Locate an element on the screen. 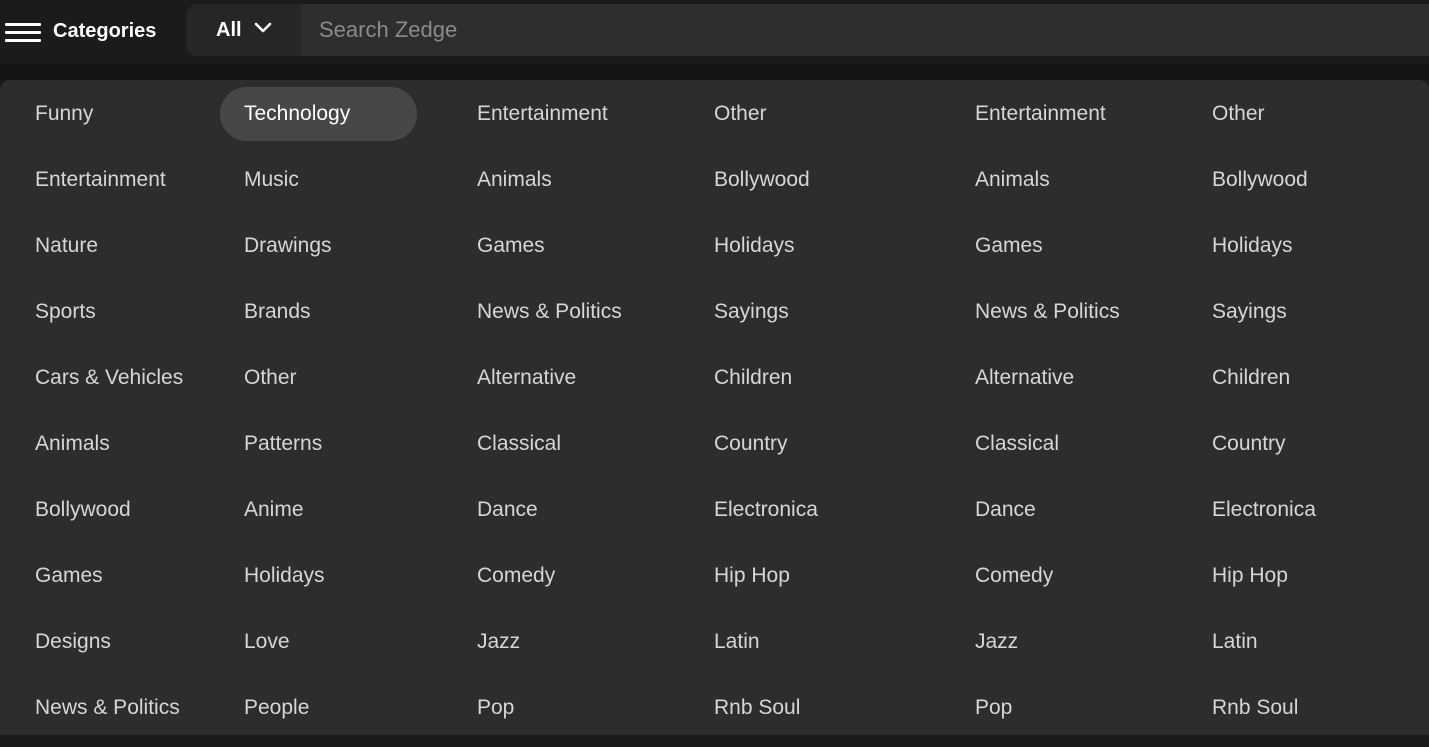 This screenshot has height=747, width=1429. category-item: Sports is located at coordinates (109, 312).